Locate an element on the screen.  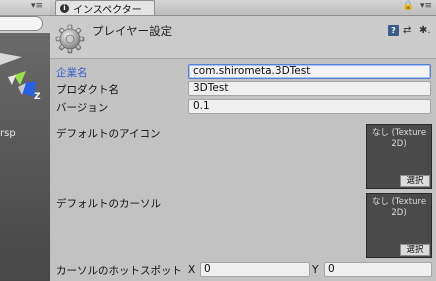
gizmo-z-axis-label: Z is located at coordinates (37, 97).